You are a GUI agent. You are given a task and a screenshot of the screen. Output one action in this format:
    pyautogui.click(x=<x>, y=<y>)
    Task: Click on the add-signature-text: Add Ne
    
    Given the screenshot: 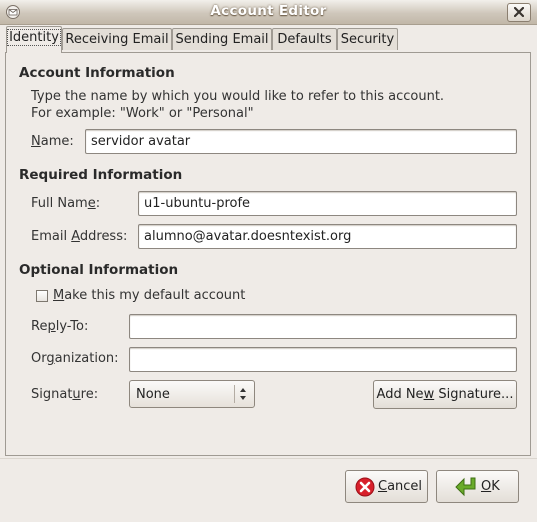 What is the action you would take?
    pyautogui.click(x=400, y=394)
    